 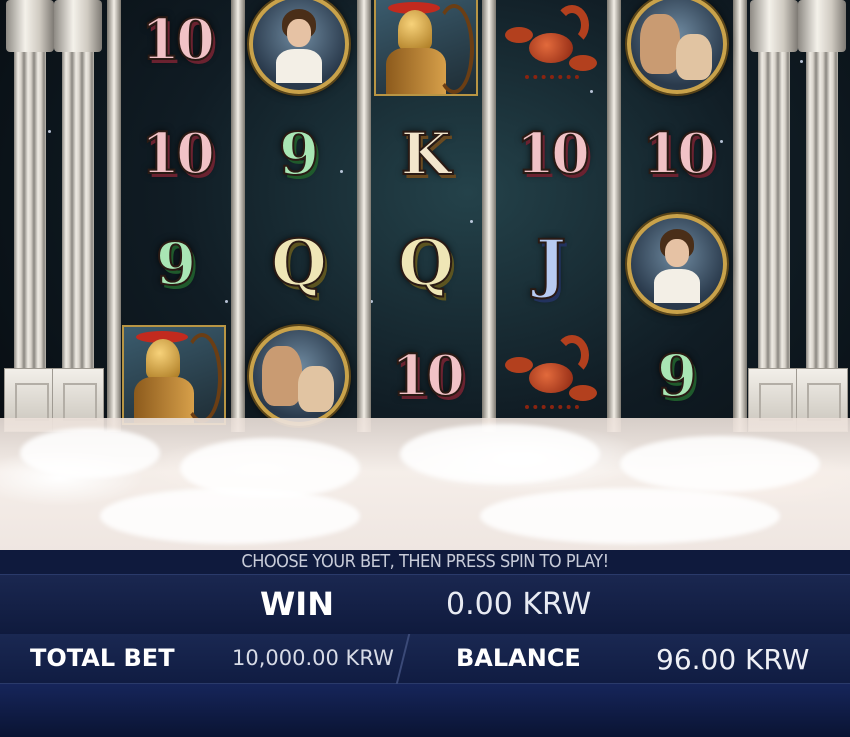 I want to click on reel-2-symbol-3: Q, so click(x=299, y=264).